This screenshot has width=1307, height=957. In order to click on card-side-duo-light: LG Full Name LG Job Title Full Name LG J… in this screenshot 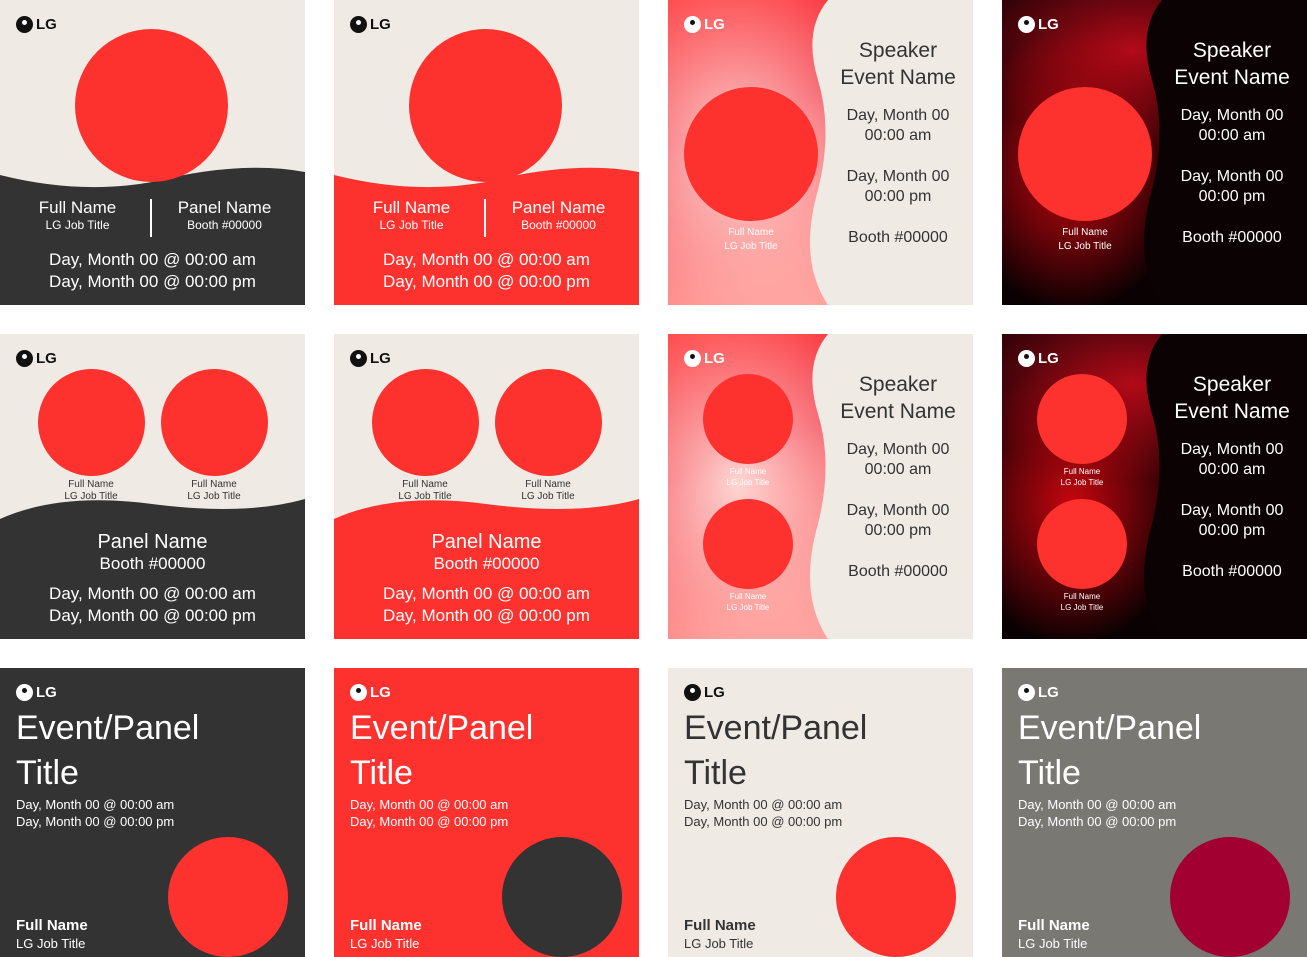, I will do `click(820, 486)`.